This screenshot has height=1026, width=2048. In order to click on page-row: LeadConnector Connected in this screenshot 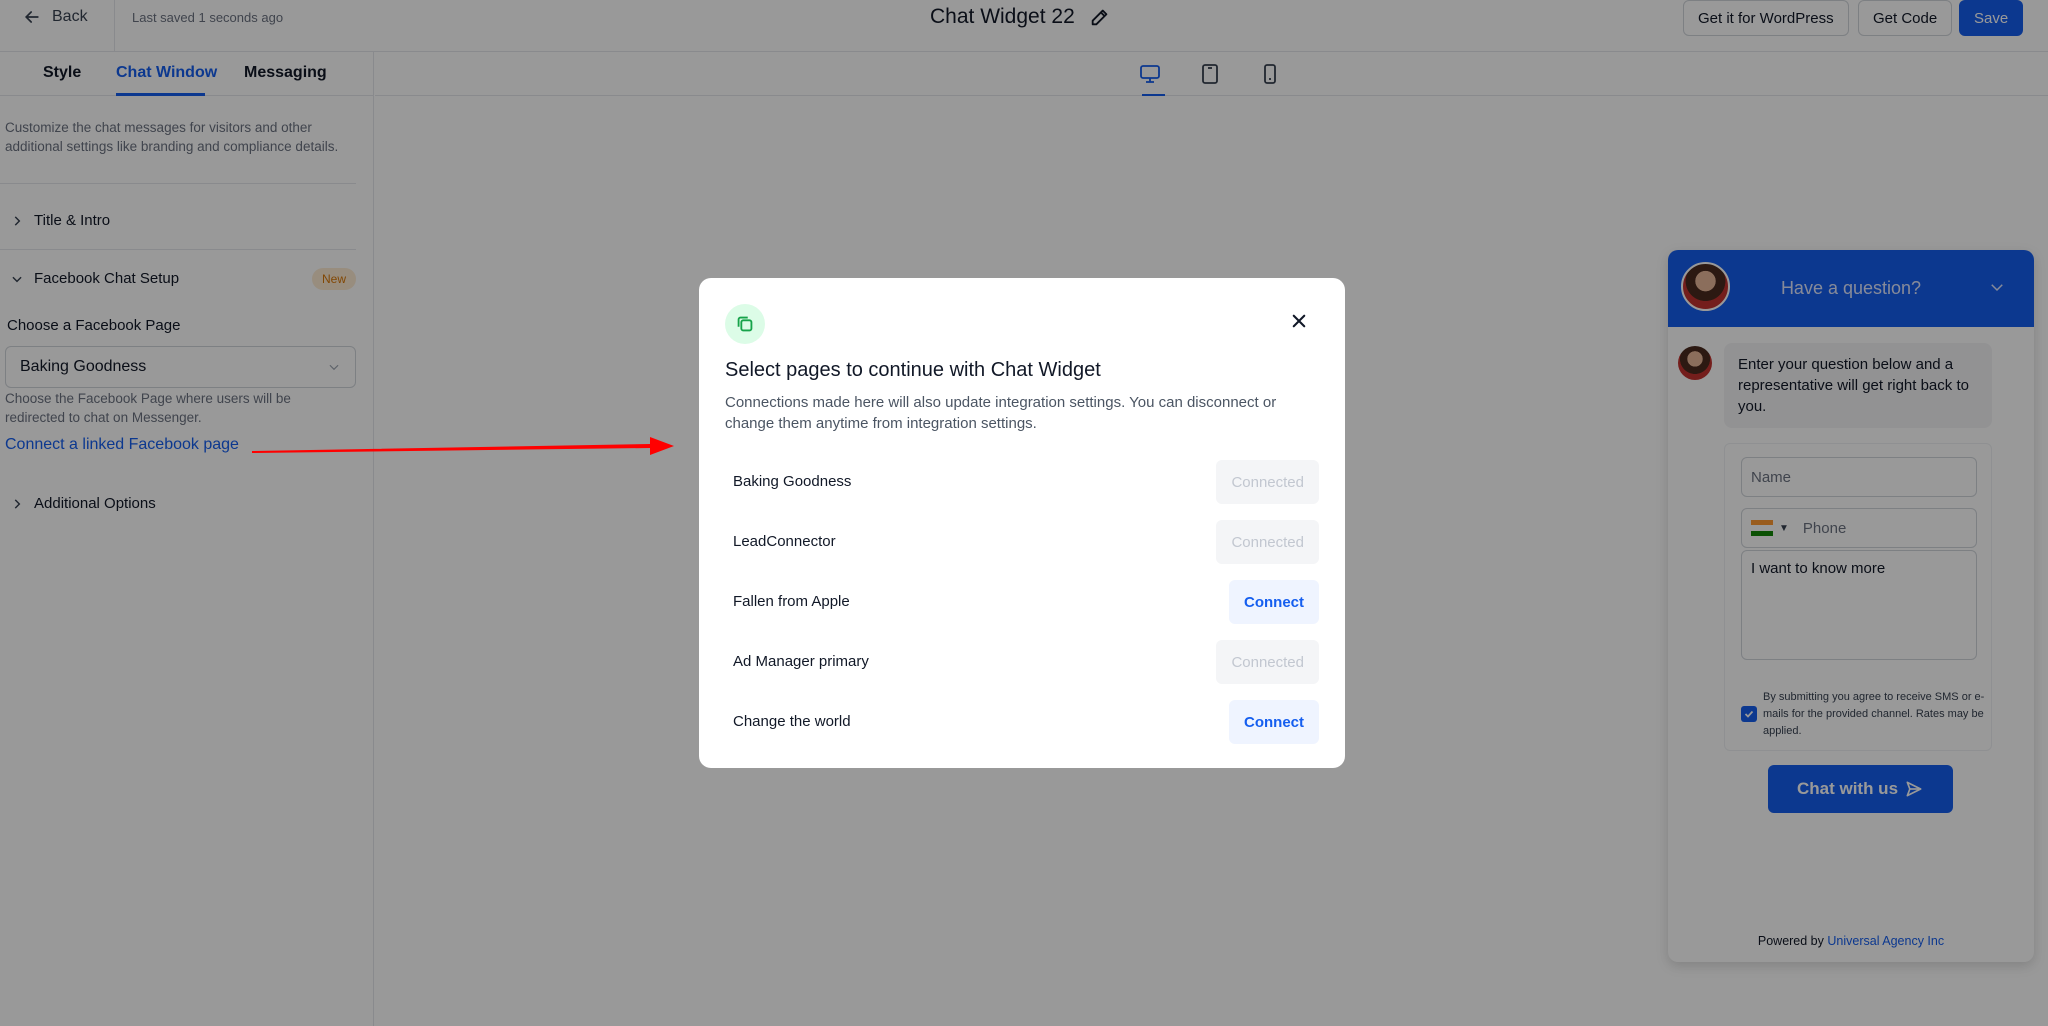, I will do `click(1022, 542)`.